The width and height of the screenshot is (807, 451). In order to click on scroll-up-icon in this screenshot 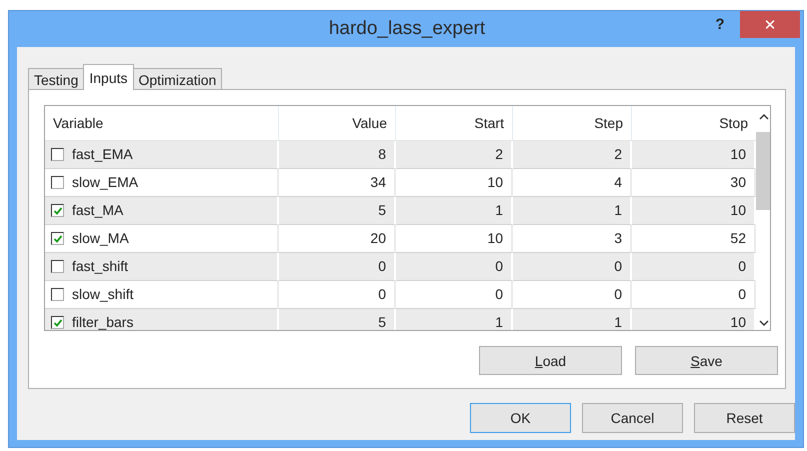, I will do `click(763, 117)`.